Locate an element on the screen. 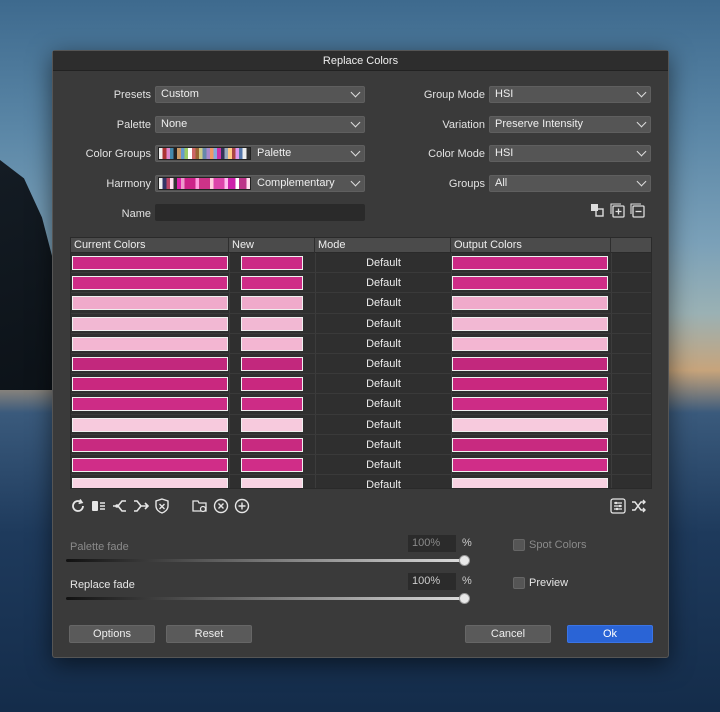 This screenshot has height=712, width=720. color-groups-dropdown: Palette is located at coordinates (260, 153).